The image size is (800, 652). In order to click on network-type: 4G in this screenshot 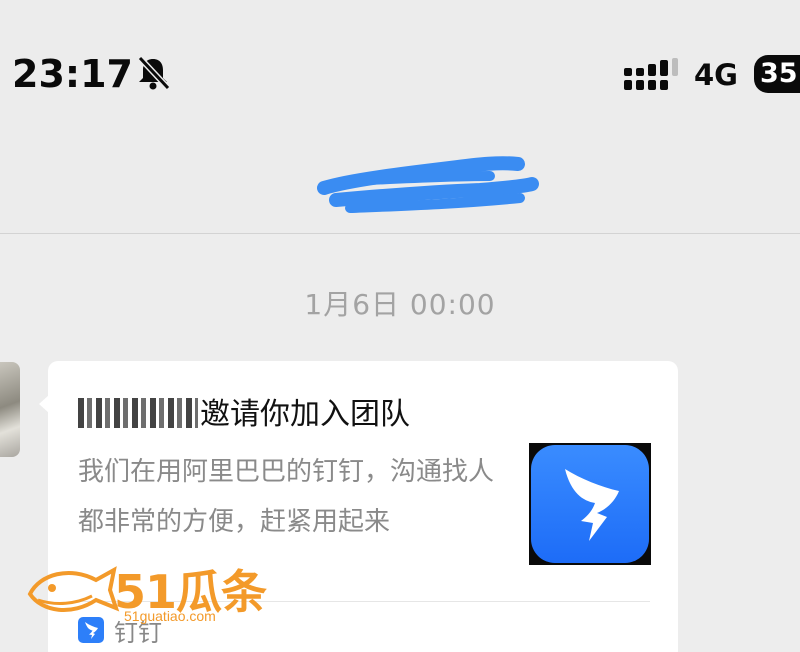, I will do `click(716, 75)`.